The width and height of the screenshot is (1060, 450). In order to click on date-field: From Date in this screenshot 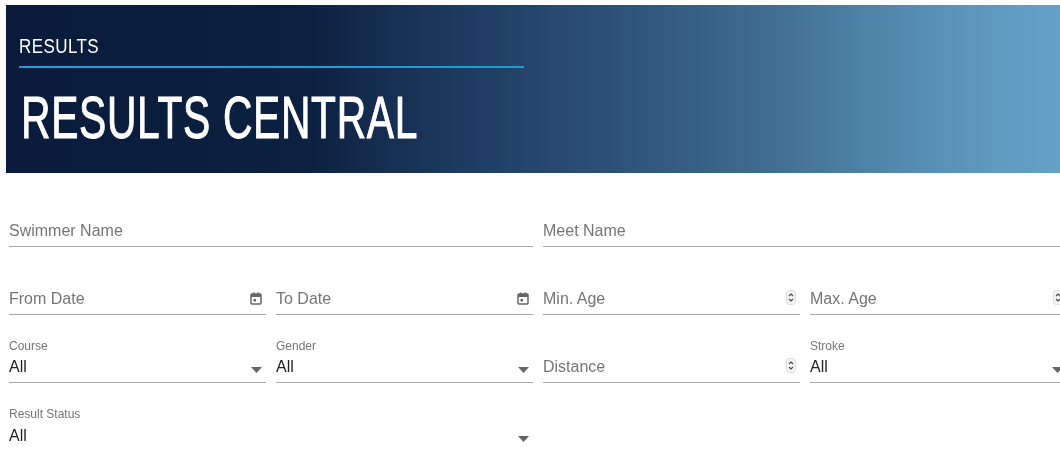, I will do `click(137, 281)`.